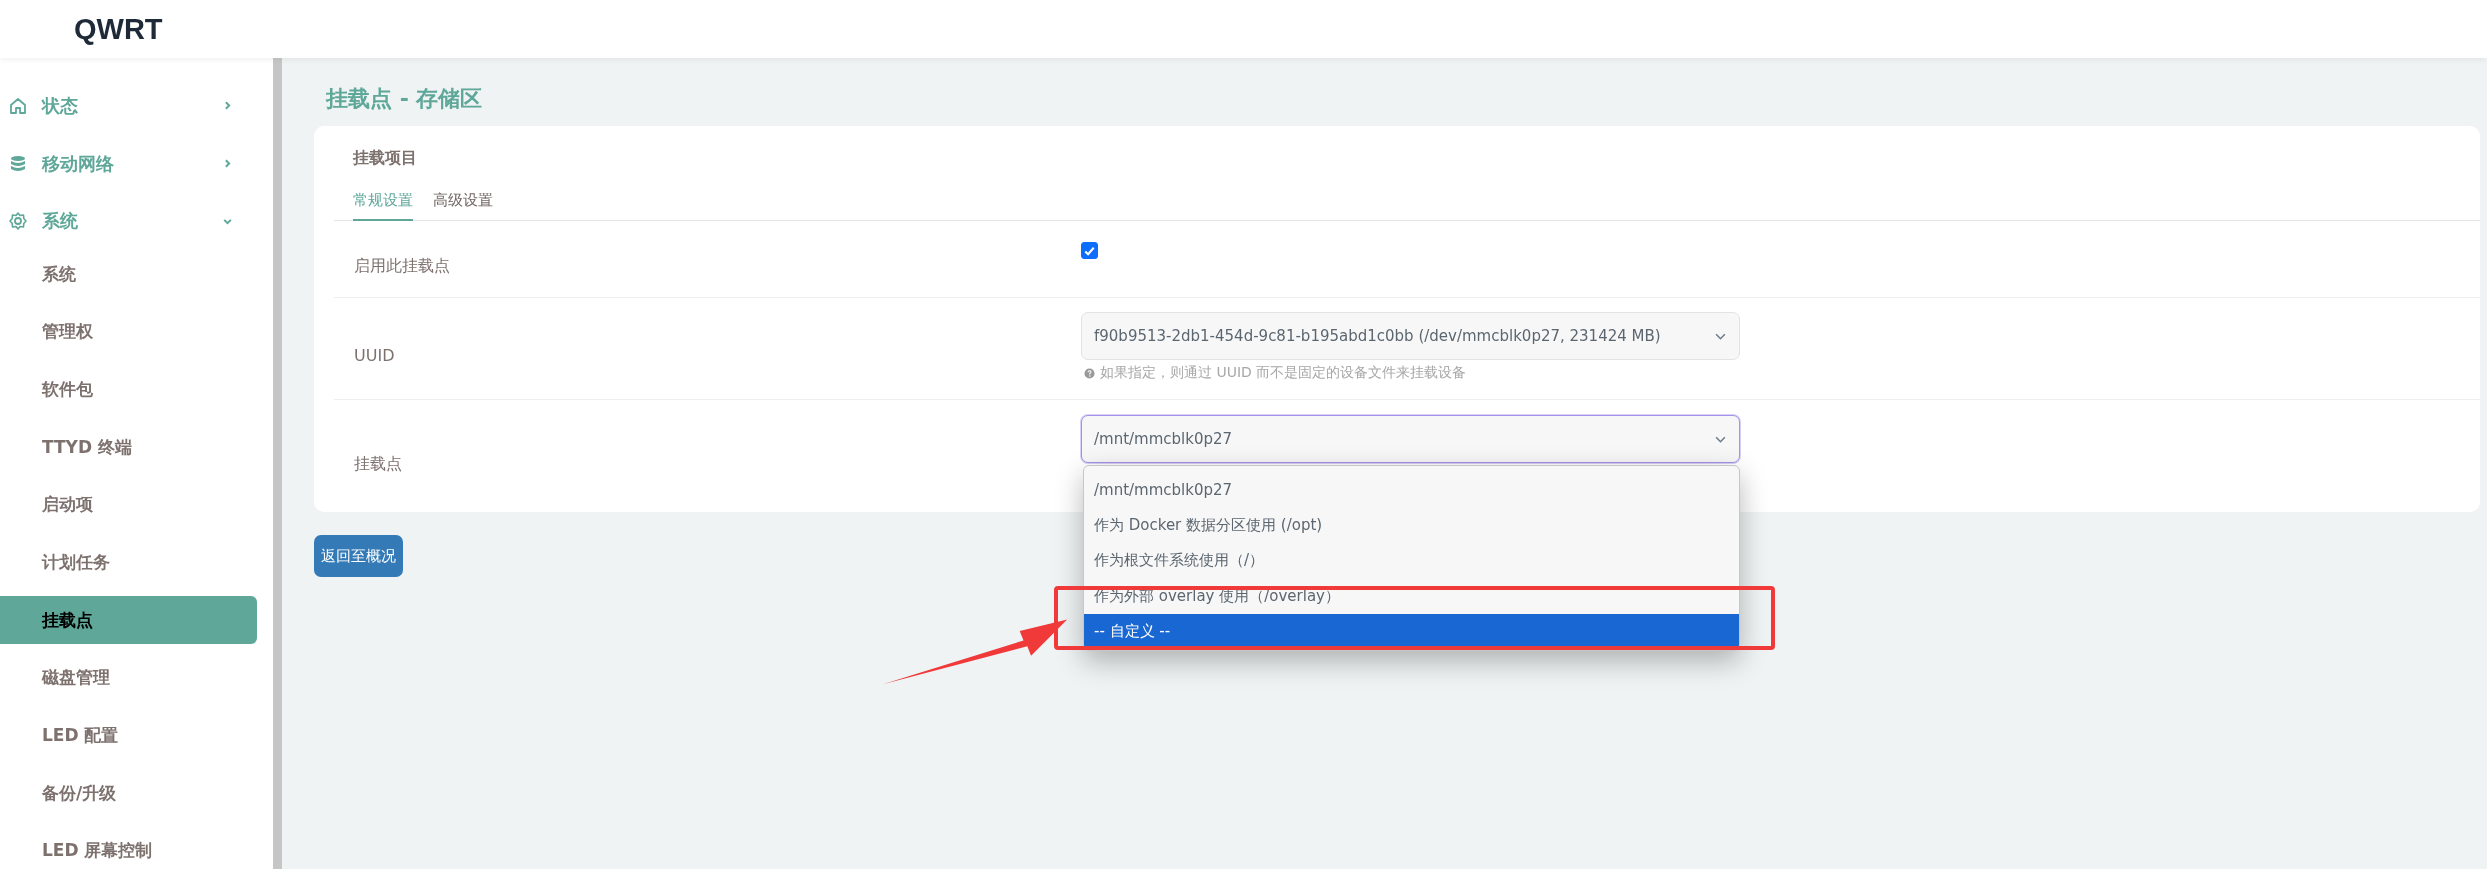 This screenshot has height=869, width=2487. Describe the element at coordinates (128, 847) in the screenshot. I see `sidebar-menu-item: LED 屏幕控制` at that location.